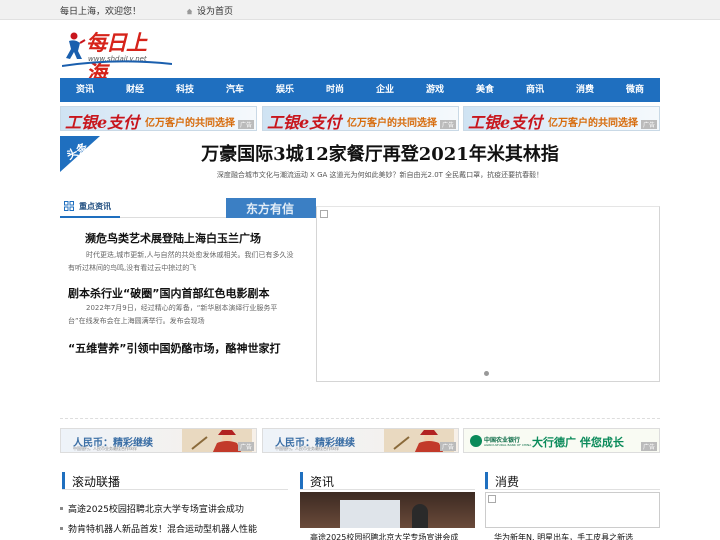  Describe the element at coordinates (563, 536) in the screenshot. I see `consume-caption: 华为新年N. 明星出车，手工皮具之新选` at that location.